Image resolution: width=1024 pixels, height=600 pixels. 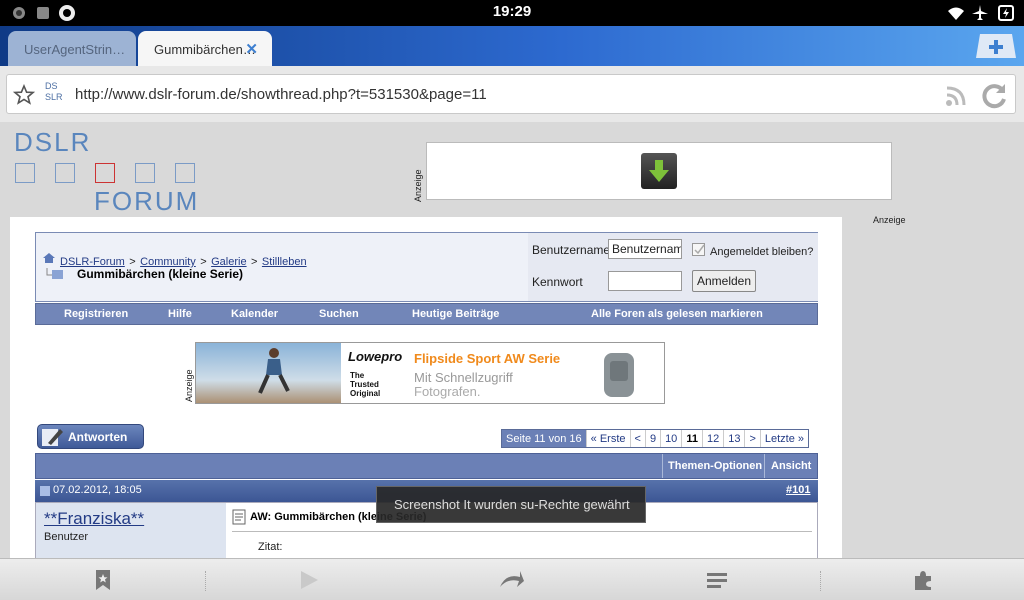 What do you see at coordinates (638, 438) in the screenshot?
I see `page-prev: <` at bounding box center [638, 438].